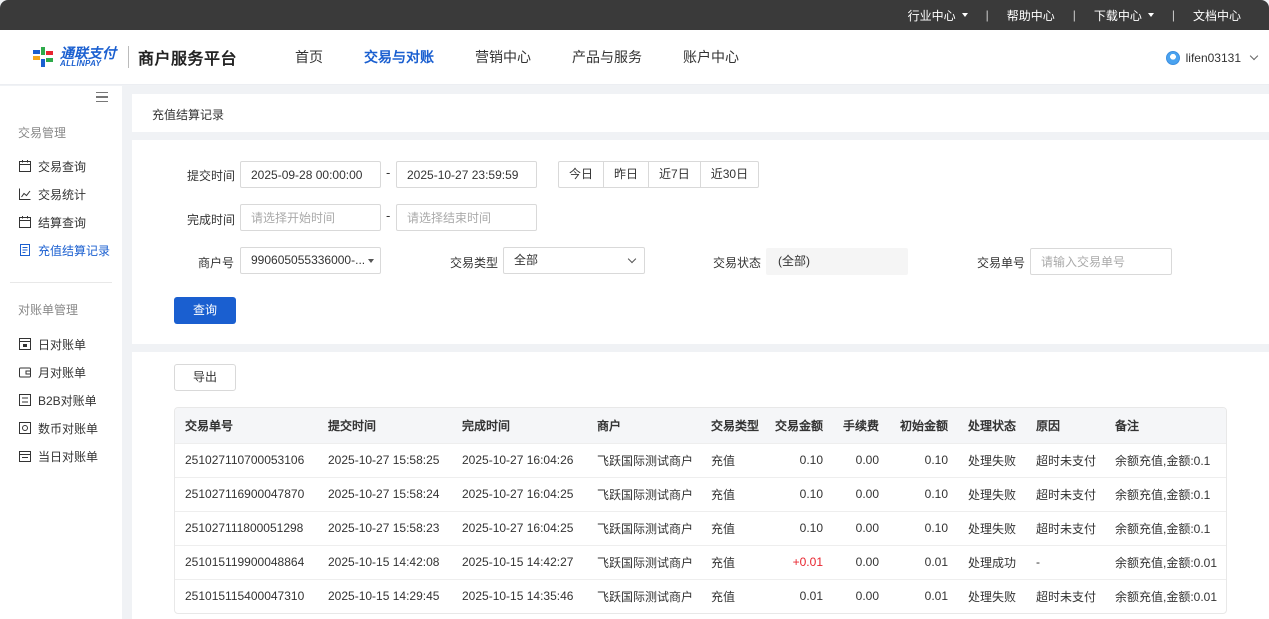 This screenshot has width=1269, height=619. I want to click on trade-status-select: (全部), so click(837, 261).